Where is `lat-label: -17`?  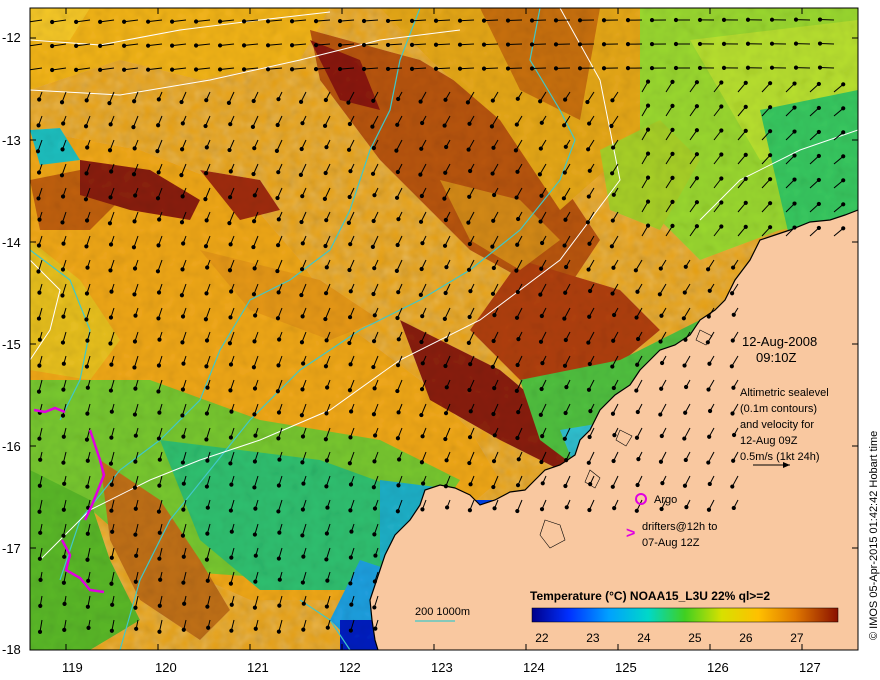
lat-label: -17 is located at coordinates (11, 548).